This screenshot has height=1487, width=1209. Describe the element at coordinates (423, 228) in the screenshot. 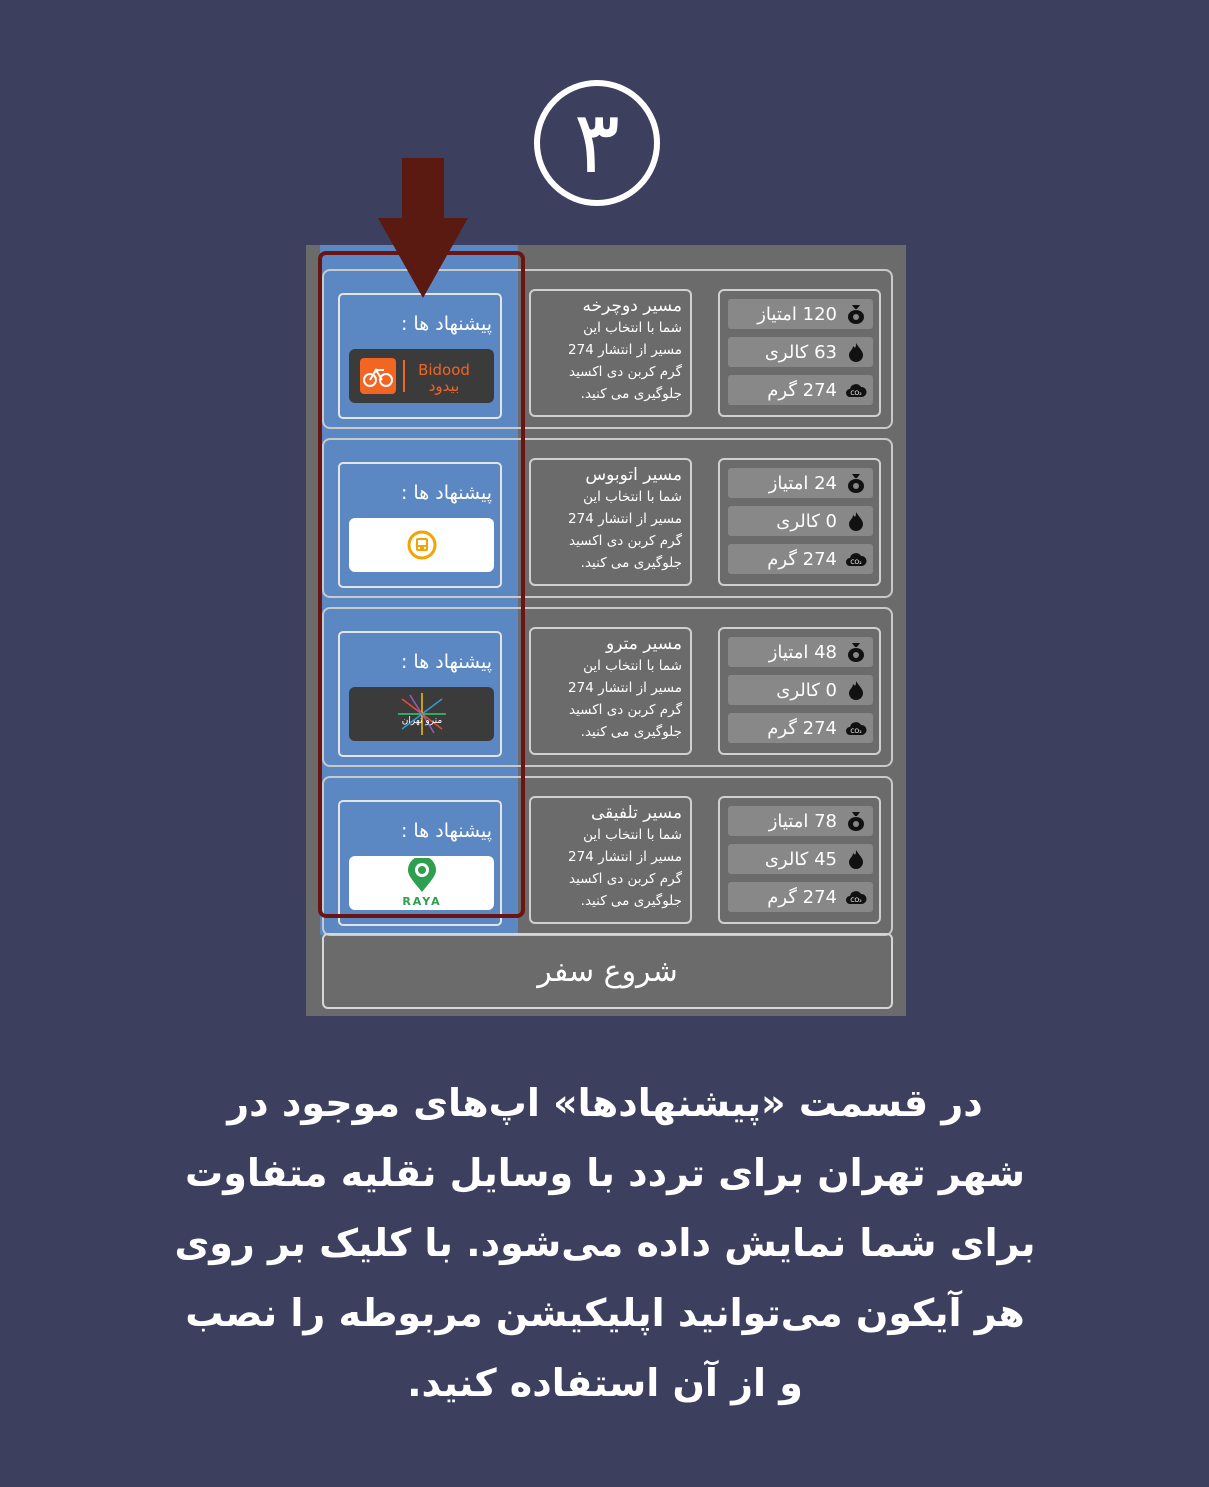

I see `down-arrow-icon` at that location.